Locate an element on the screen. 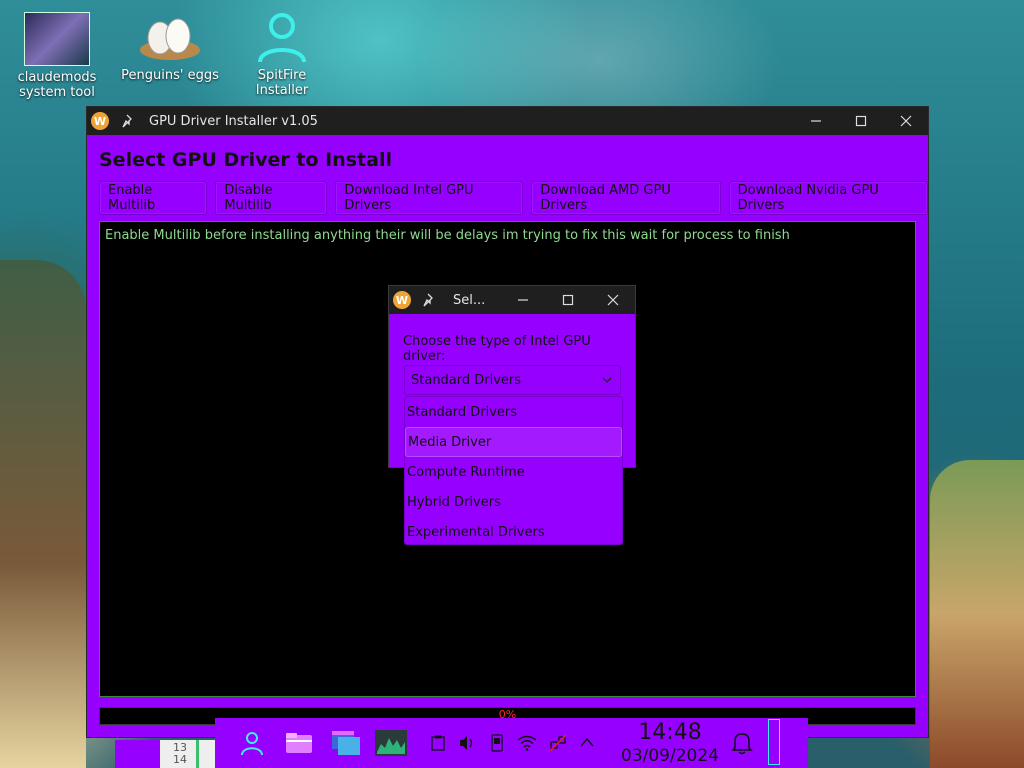 This screenshot has height=768, width=1024. claudemods-icon is located at coordinates (57, 39).